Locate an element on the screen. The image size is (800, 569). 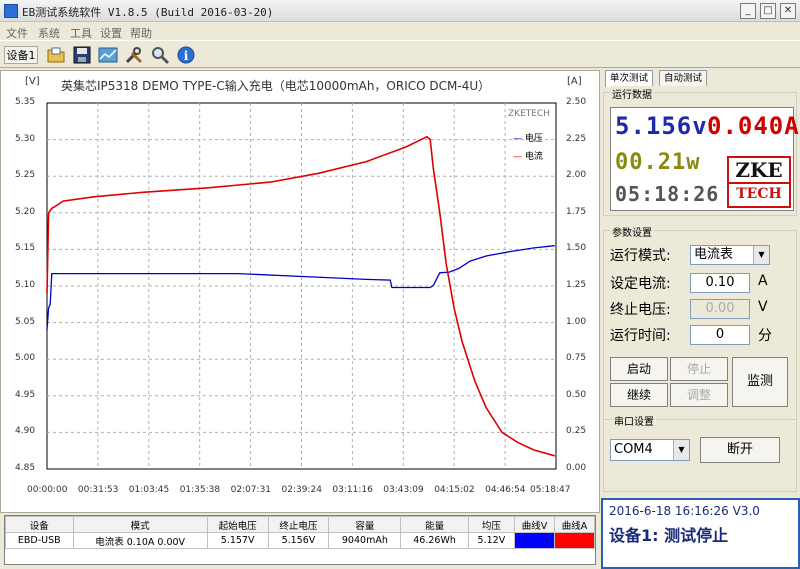
run-time-label: 运行时间: is located at coordinates (640, 336).